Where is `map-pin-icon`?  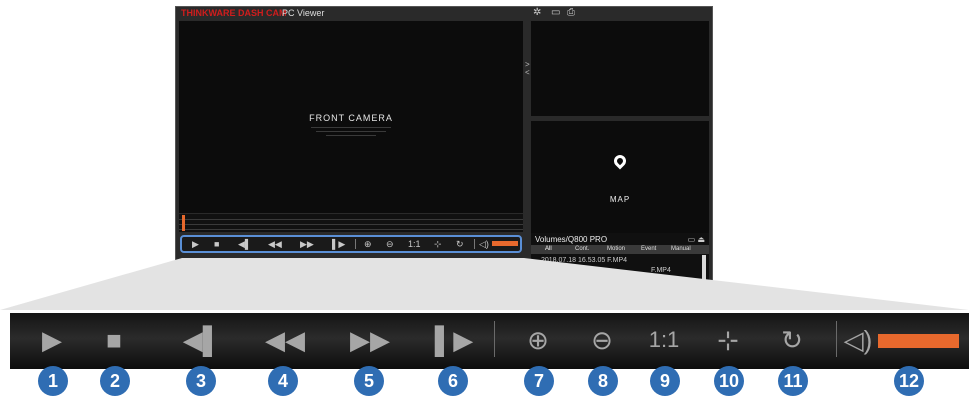
map-pin-icon is located at coordinates (620, 161).